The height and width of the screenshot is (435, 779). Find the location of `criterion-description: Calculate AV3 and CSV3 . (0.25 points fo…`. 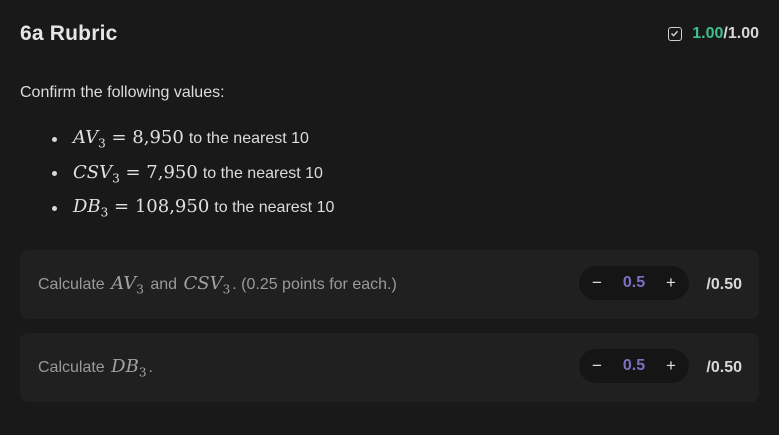

criterion-description: Calculate AV3 and CSV3 . (0.25 points fo… is located at coordinates (217, 284).